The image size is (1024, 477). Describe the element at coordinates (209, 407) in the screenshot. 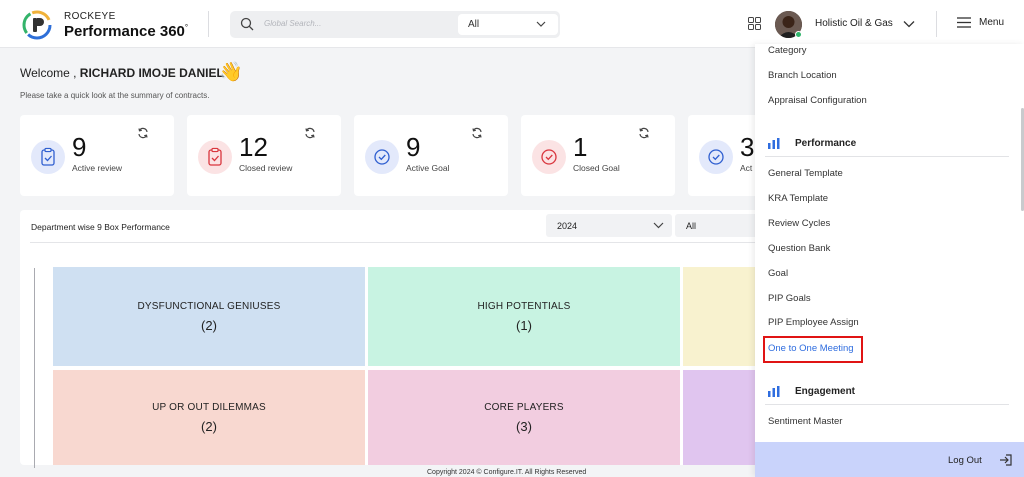

I see `ninebox-cell-title: UP OR OUT DILEMMAS` at that location.